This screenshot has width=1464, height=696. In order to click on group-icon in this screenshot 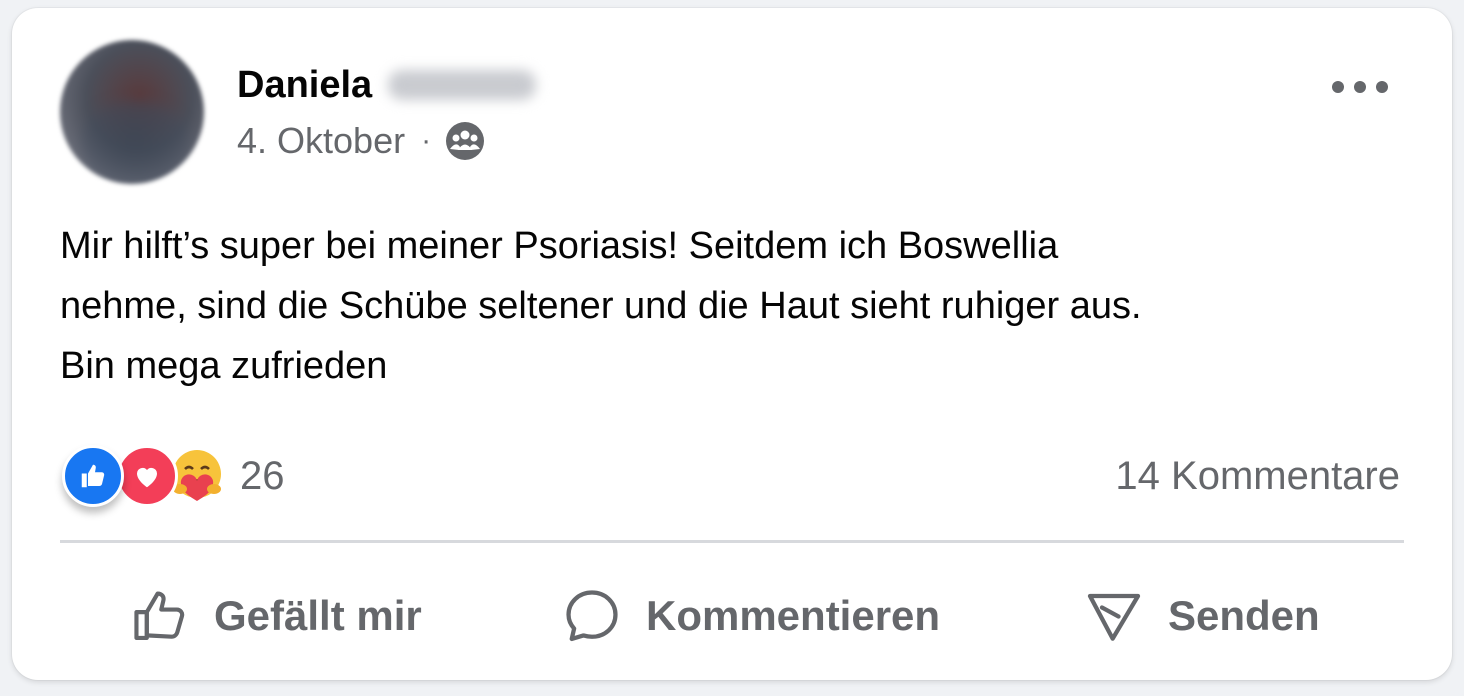, I will do `click(465, 141)`.